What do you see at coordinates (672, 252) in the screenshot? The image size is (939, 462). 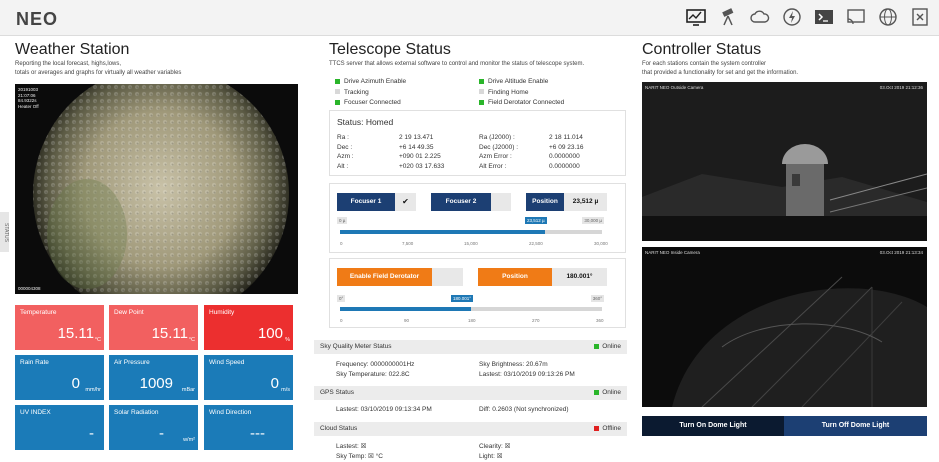 I see `inside-camera-label: NARIT NEO Inside Camera` at bounding box center [672, 252].